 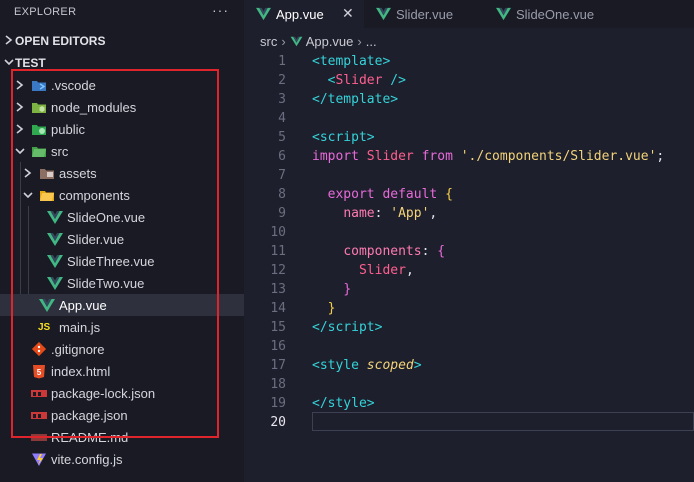 I want to click on code-line: 11 components: {, so click(x=469, y=251).